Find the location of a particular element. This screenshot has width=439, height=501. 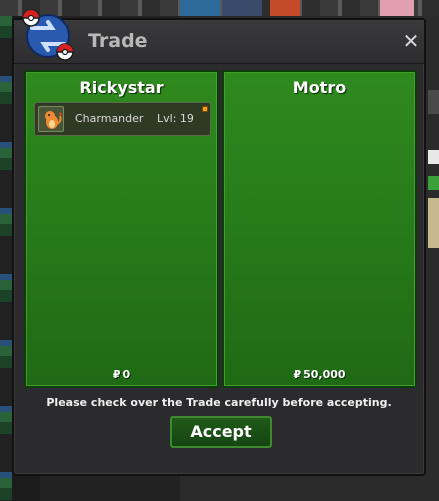

left-money-value: 0 is located at coordinates (126, 374).